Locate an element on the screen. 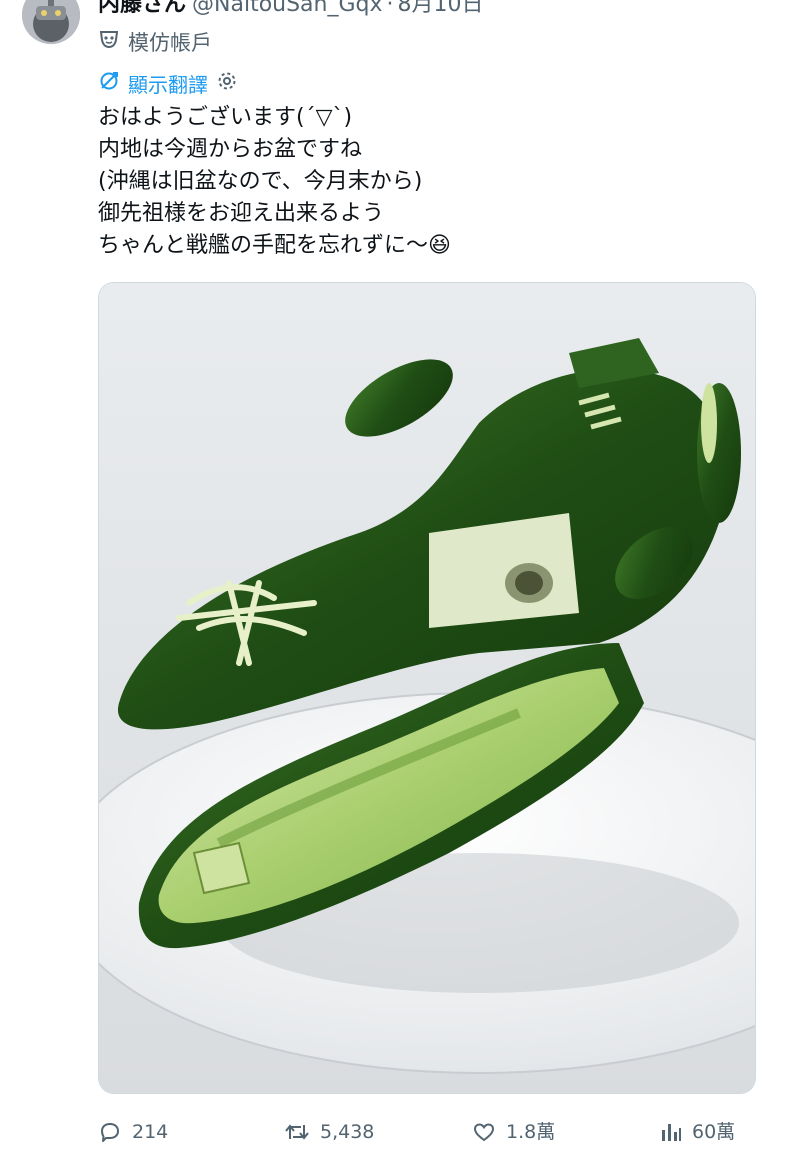  tweet-text-line: おはようございます(´▽`) is located at coordinates (225, 117).